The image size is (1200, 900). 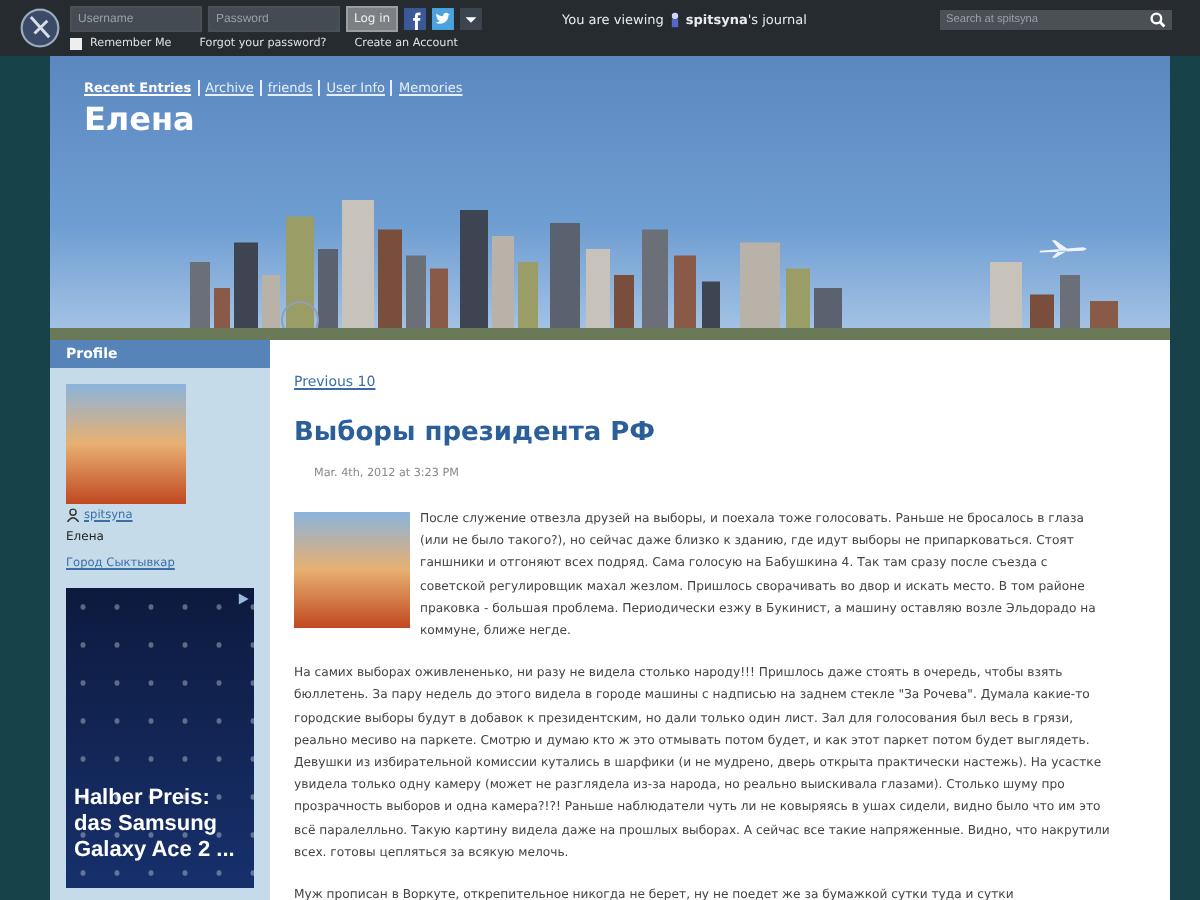 What do you see at coordinates (126, 444) in the screenshot?
I see `avatar-placeholder` at bounding box center [126, 444].